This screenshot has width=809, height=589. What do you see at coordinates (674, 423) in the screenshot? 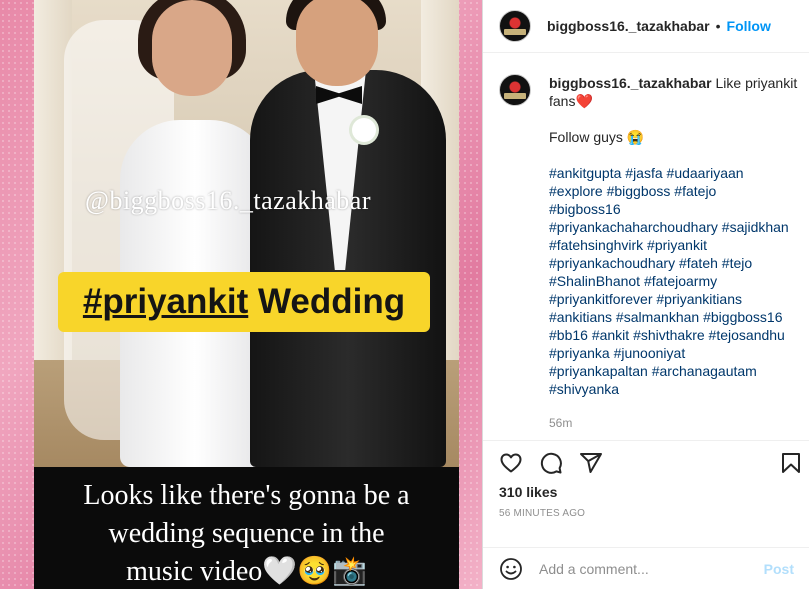
I see `caption-timestamp: 56m` at bounding box center [674, 423].